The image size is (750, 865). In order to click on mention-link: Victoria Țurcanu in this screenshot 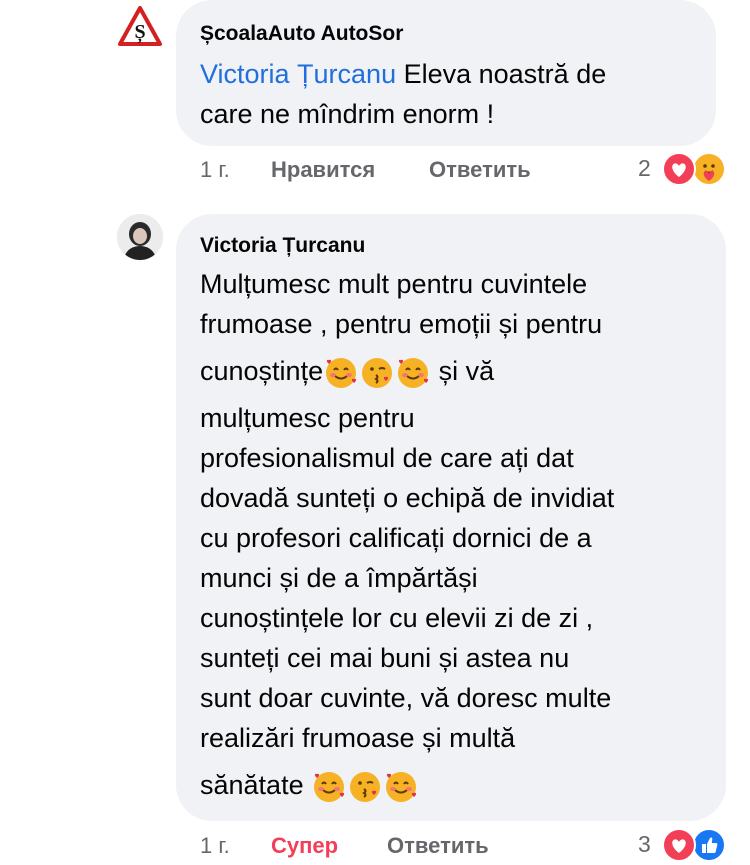, I will do `click(298, 74)`.